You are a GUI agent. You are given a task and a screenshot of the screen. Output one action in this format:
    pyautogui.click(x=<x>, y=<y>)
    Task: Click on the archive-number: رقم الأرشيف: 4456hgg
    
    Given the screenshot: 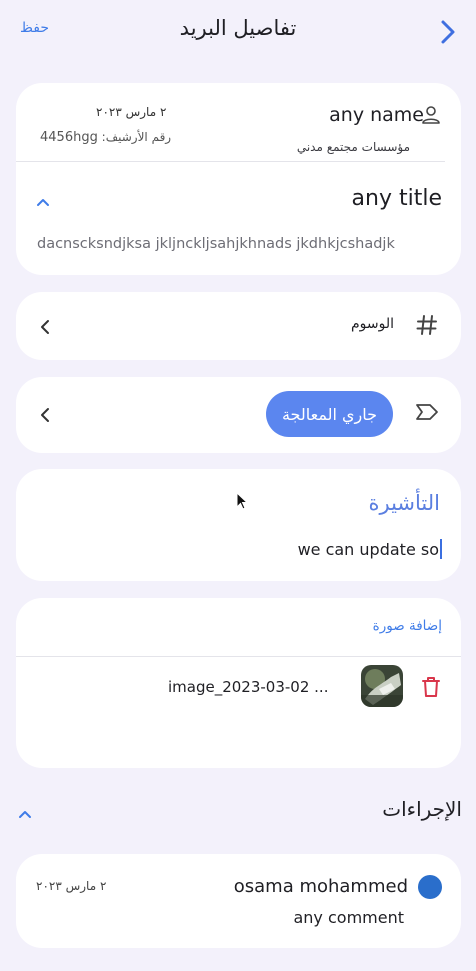 What is the action you would take?
    pyautogui.click(x=105, y=137)
    